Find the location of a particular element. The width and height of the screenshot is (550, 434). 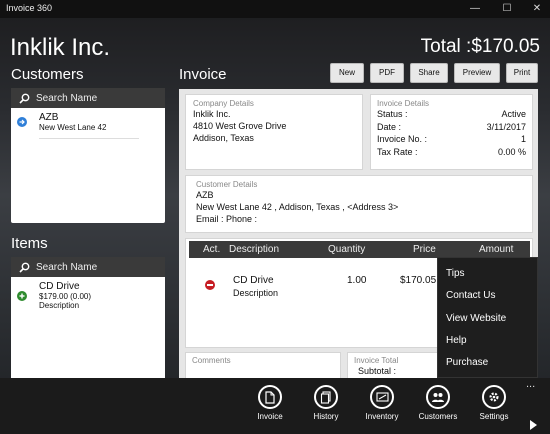

new-button: New is located at coordinates (347, 73).